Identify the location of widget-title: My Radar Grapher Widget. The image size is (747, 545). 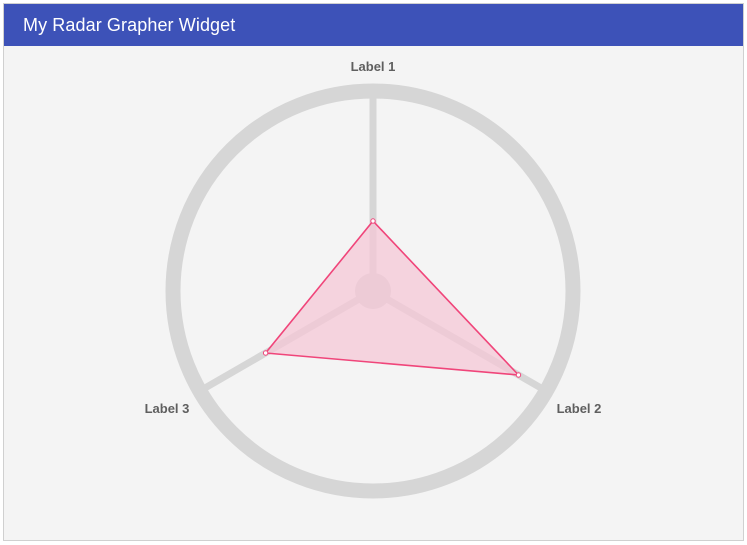
(129, 24).